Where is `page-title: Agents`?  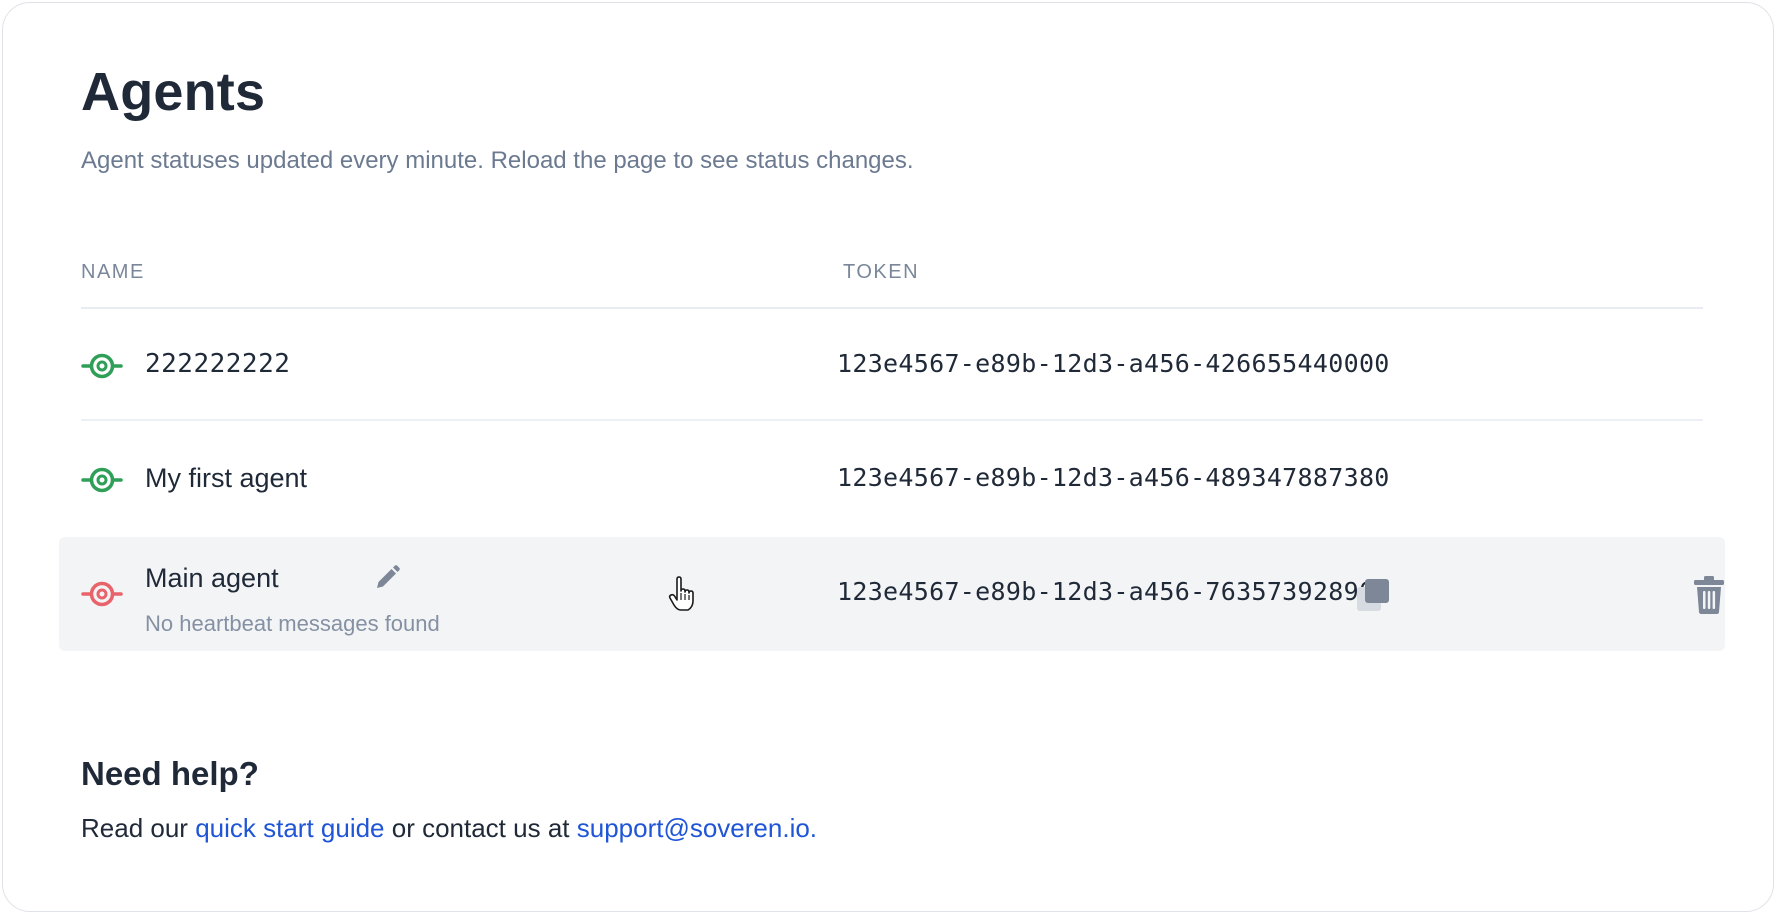 page-title: Agents is located at coordinates (173, 92).